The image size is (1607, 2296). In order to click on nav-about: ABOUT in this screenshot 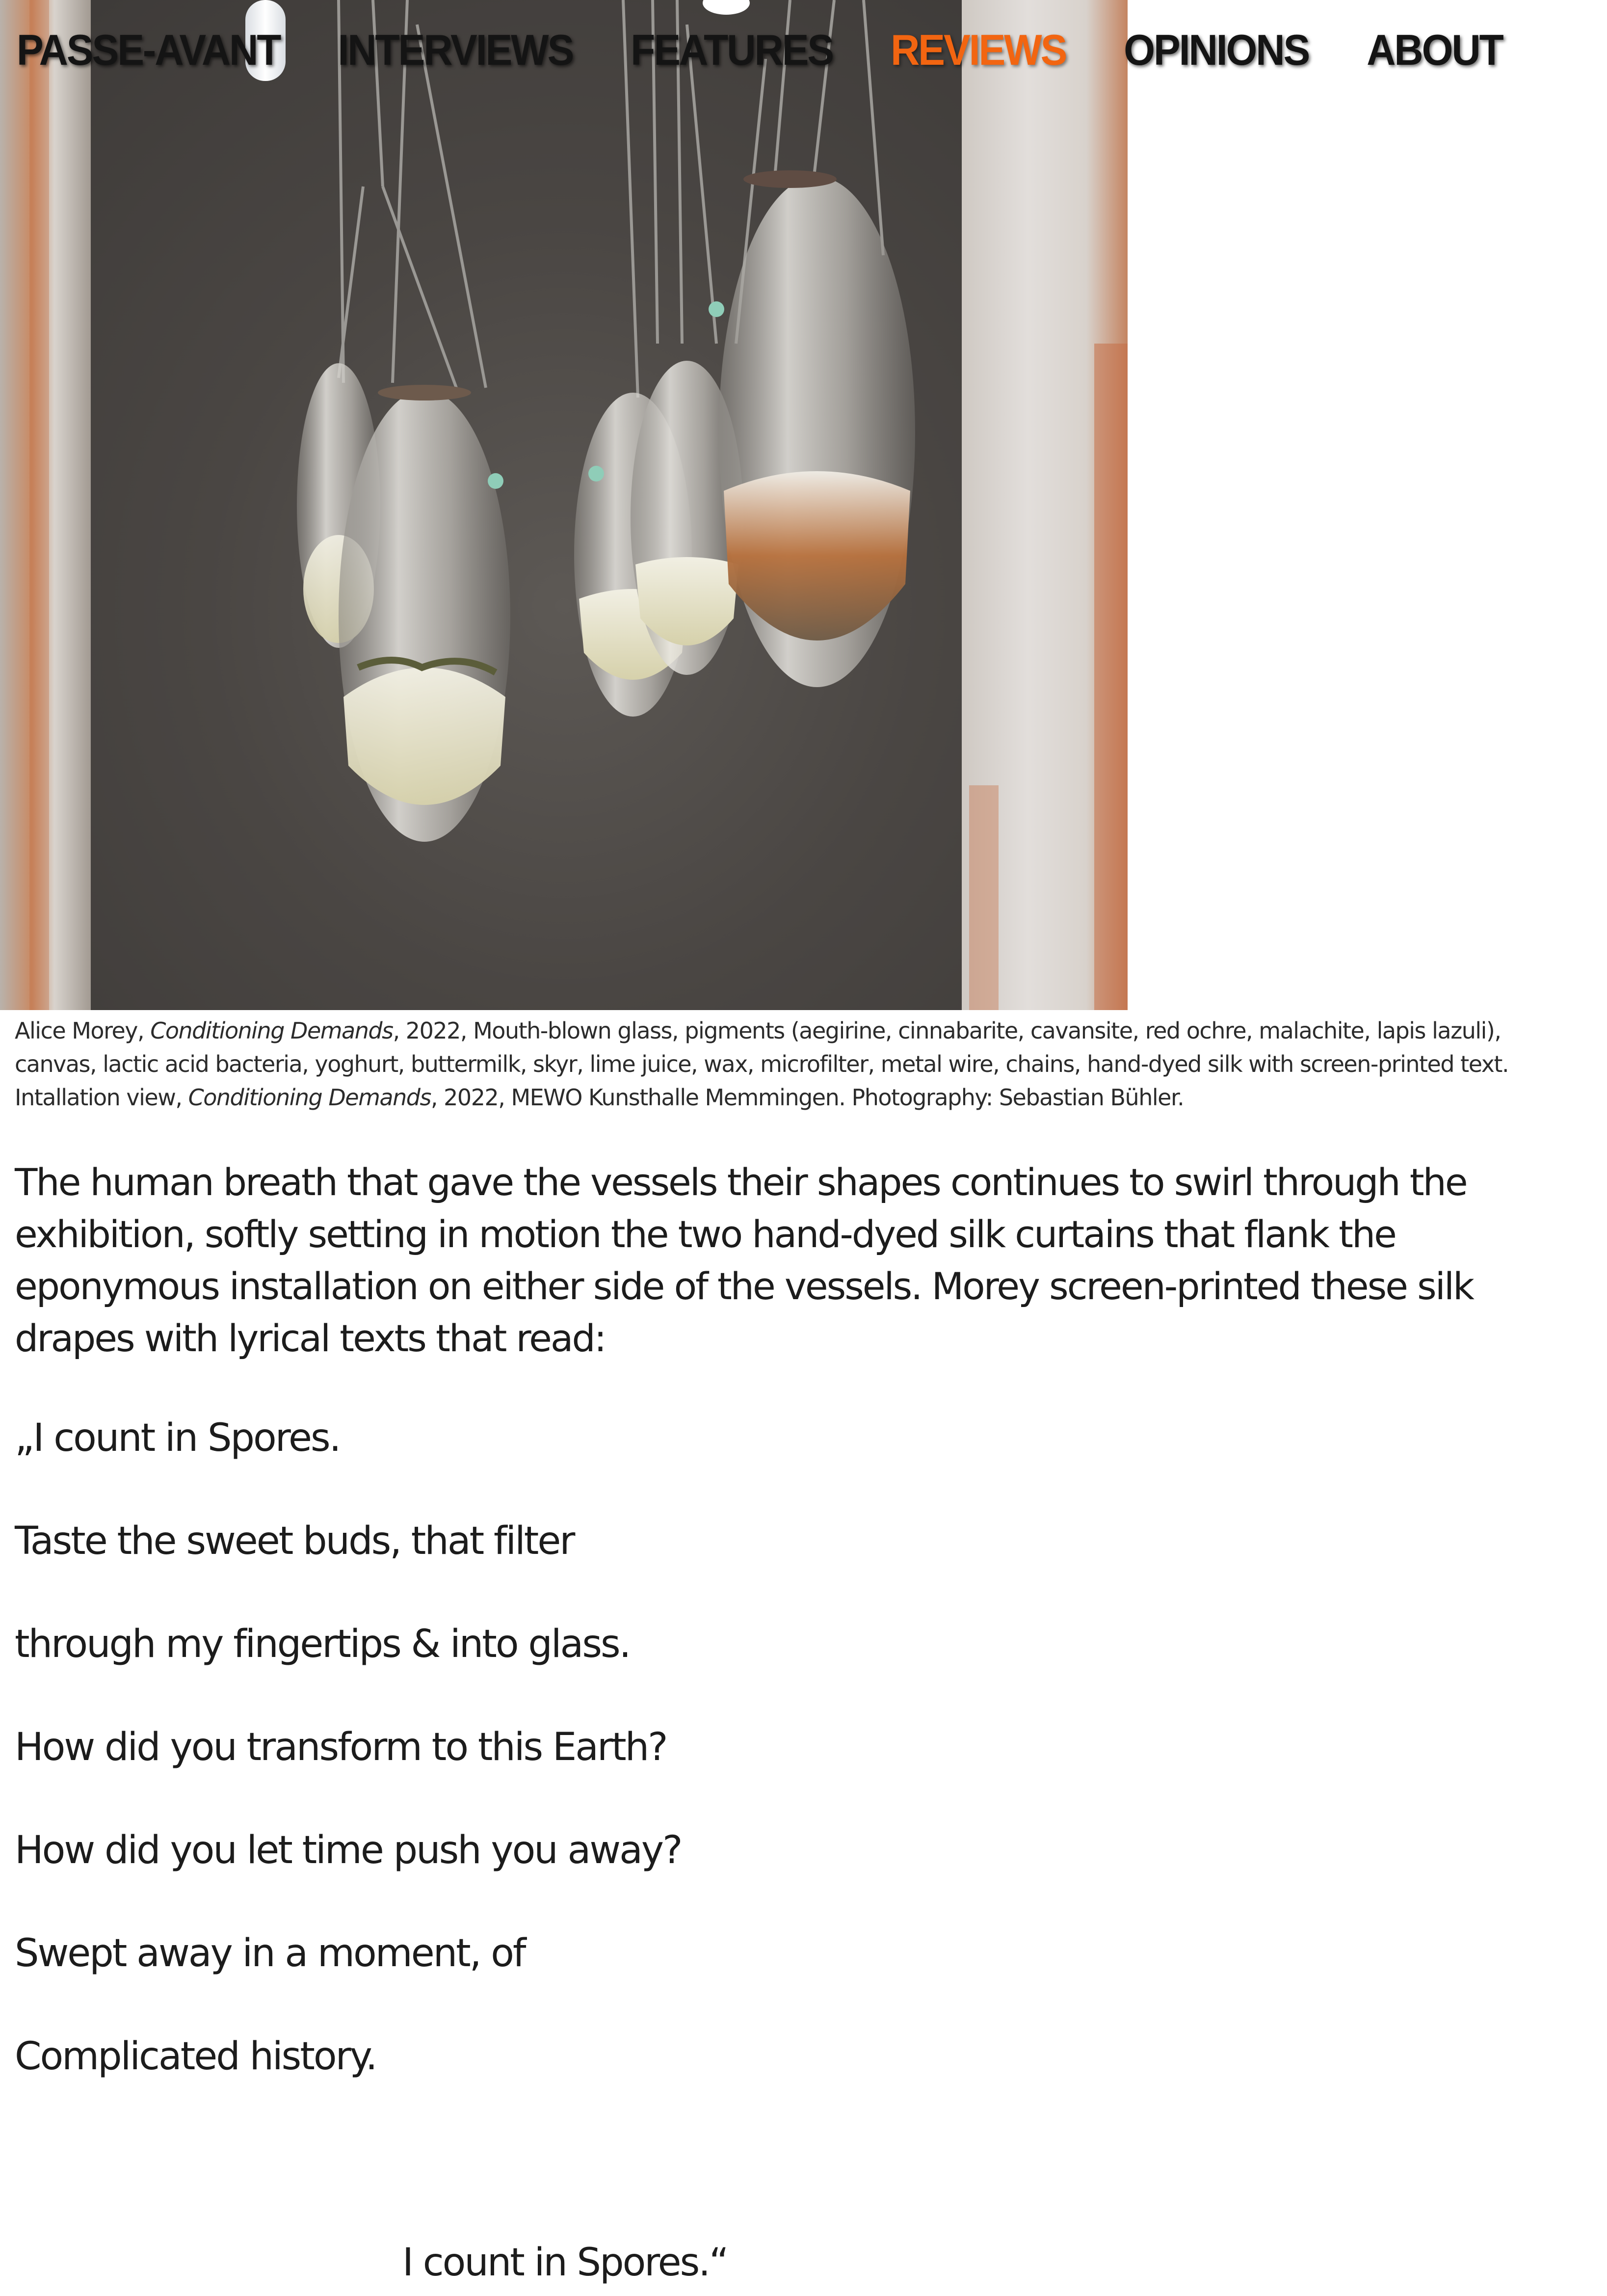, I will do `click(1436, 51)`.